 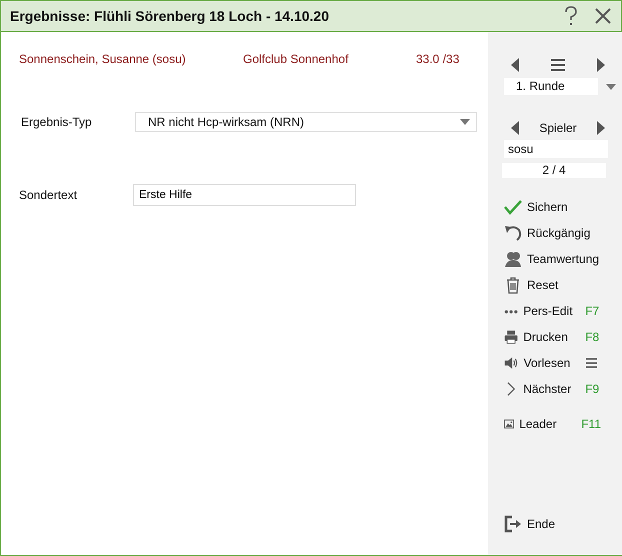 I want to click on player-name: Sonnenschein, Susanne (sosu), so click(x=103, y=59).